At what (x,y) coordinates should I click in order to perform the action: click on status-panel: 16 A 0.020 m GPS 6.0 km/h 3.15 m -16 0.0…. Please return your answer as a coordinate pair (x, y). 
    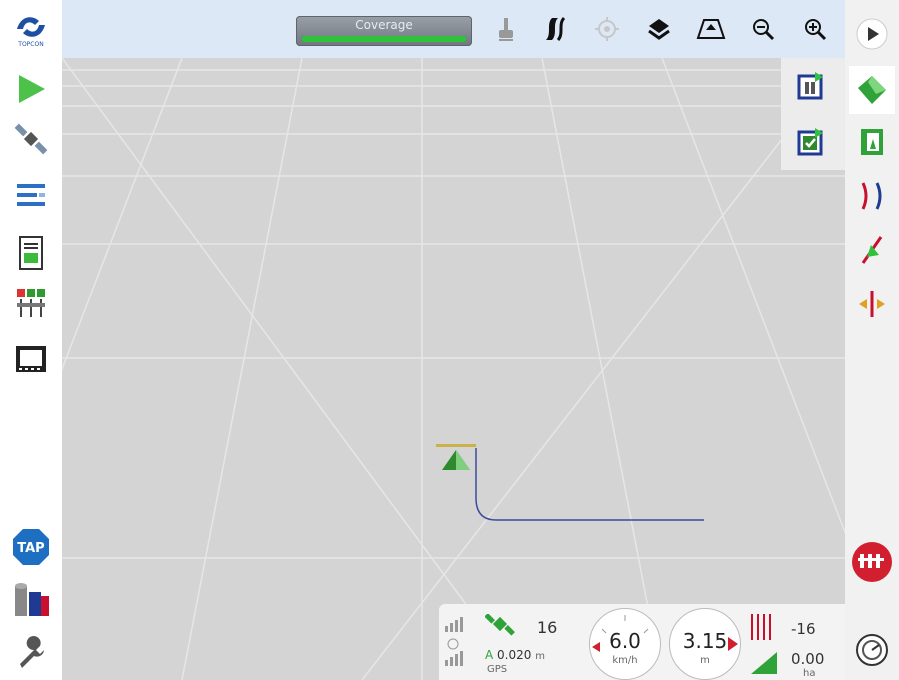
    Looking at the image, I should click on (642, 642).